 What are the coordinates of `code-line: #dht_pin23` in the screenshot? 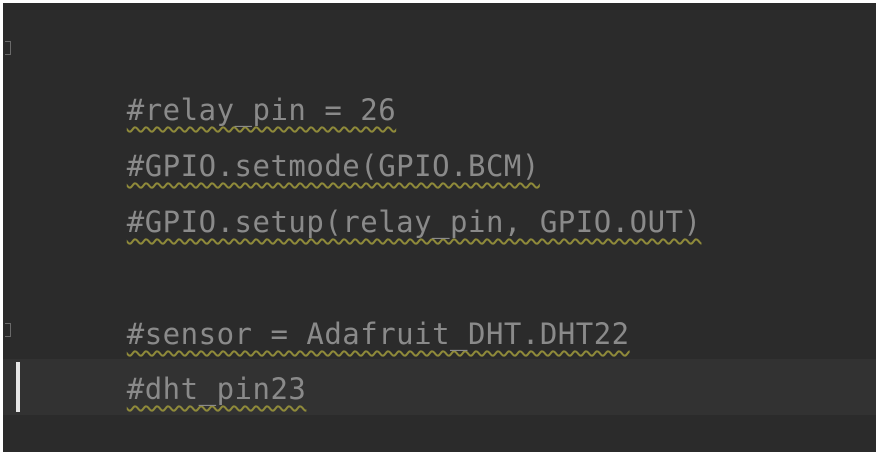 It's located at (162, 355).